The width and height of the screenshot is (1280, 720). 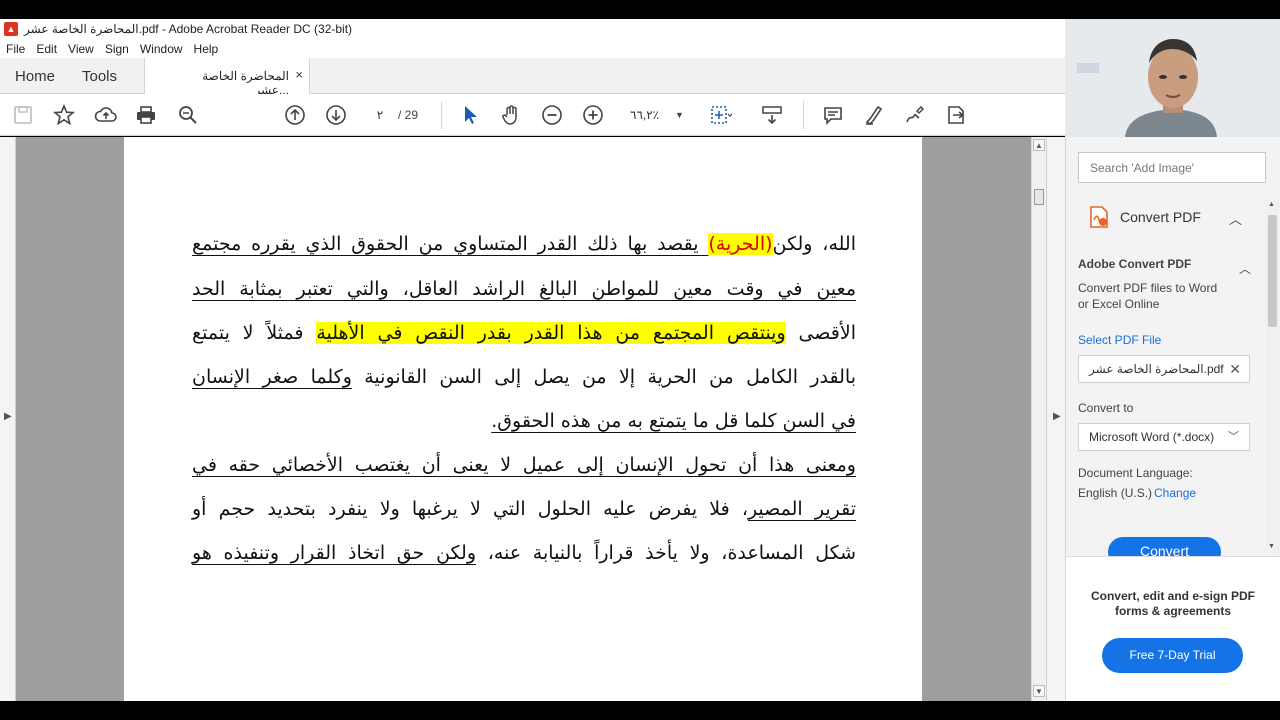 I want to click on section-title: Adobe Convert PDF, so click(x=1135, y=264).